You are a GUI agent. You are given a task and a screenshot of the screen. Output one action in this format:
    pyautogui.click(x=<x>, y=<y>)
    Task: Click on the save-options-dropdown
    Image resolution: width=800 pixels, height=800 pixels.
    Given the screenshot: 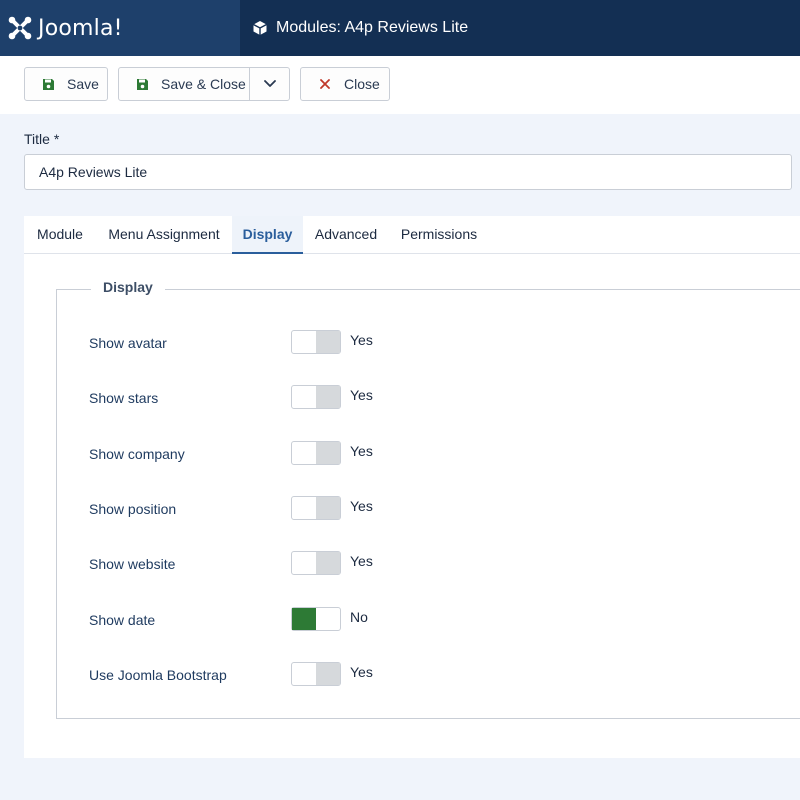 What is the action you would take?
    pyautogui.click(x=270, y=84)
    